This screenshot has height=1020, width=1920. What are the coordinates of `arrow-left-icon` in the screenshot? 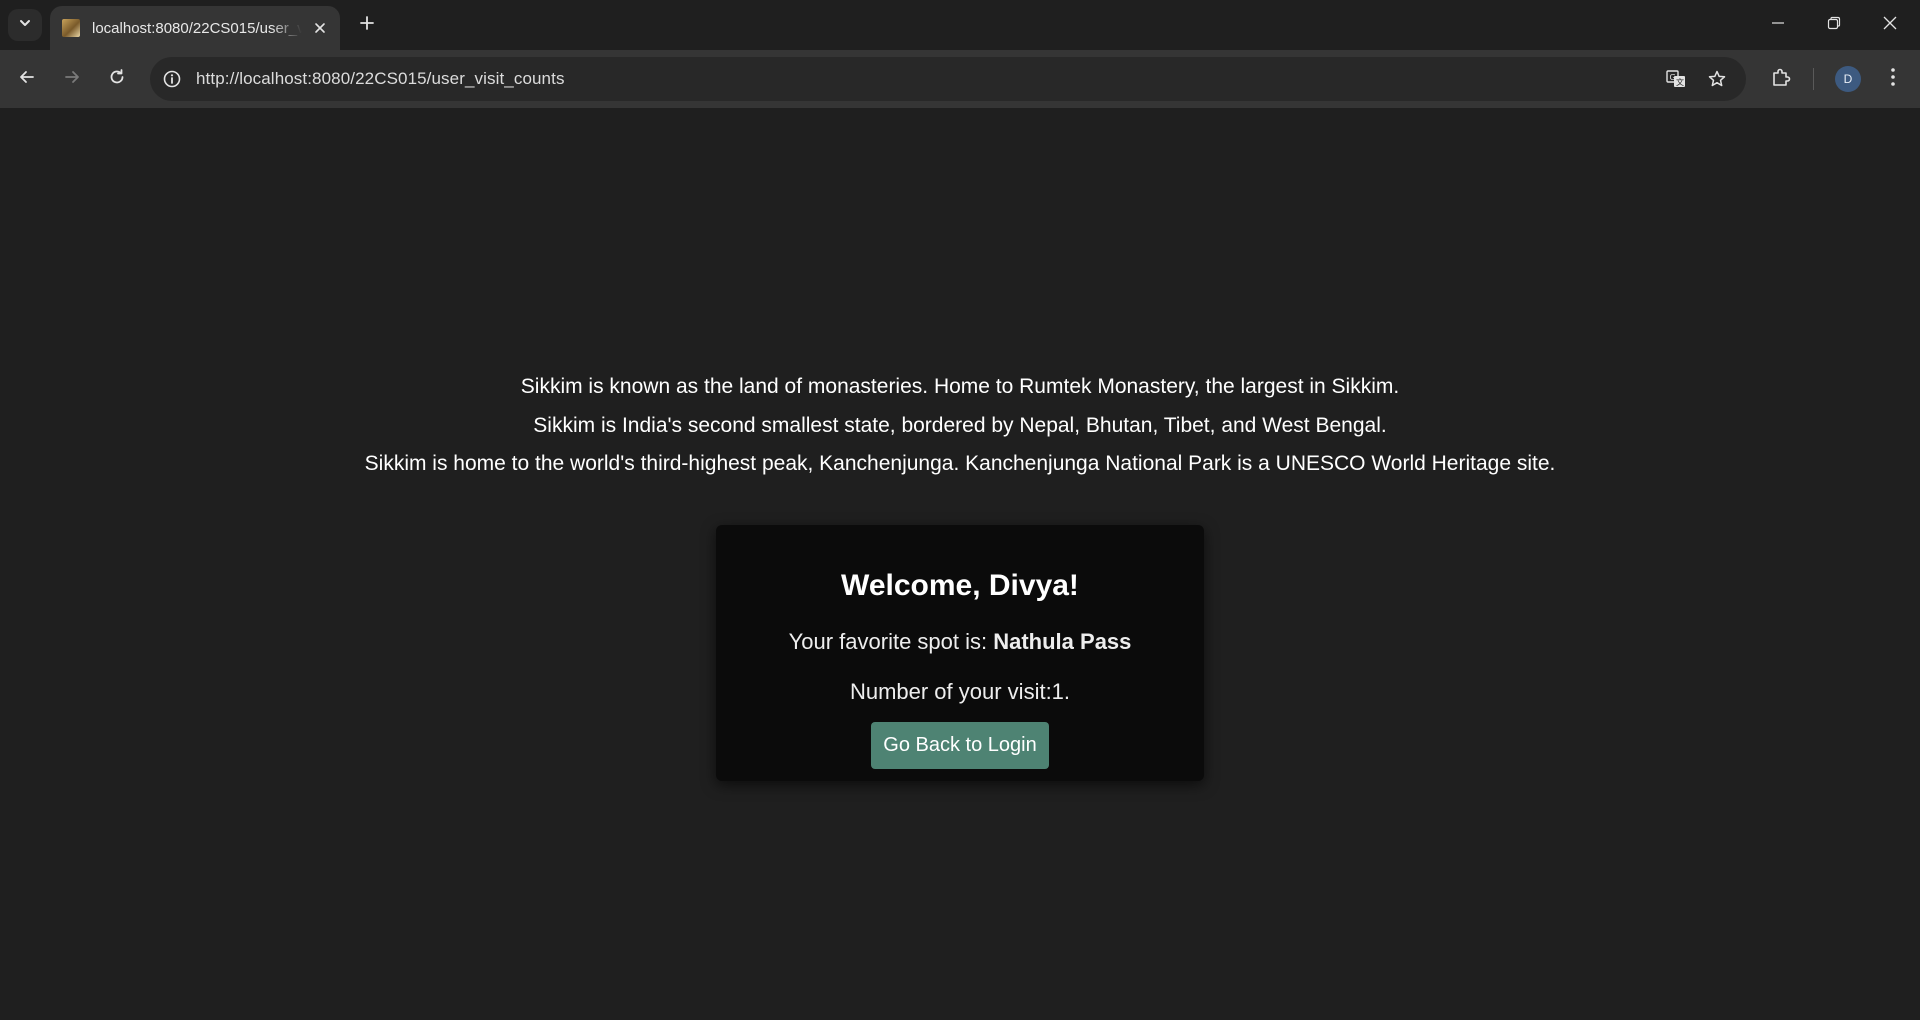 It's located at (27, 79).